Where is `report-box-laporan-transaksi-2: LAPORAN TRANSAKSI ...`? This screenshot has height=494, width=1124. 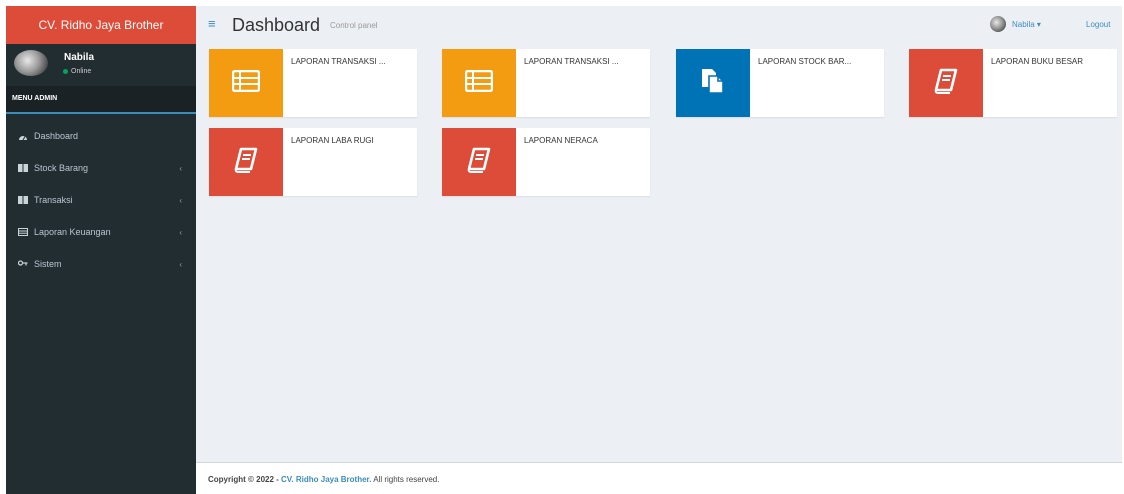
report-box-laporan-transaksi-2: LAPORAN TRANSAKSI ... is located at coordinates (546, 83).